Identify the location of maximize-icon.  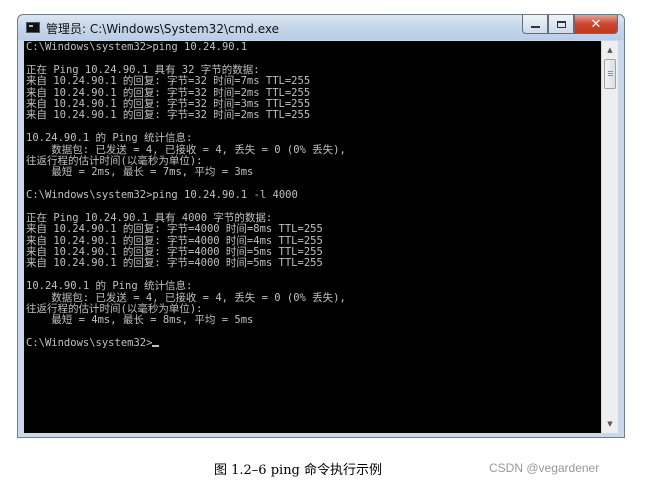
(561, 24).